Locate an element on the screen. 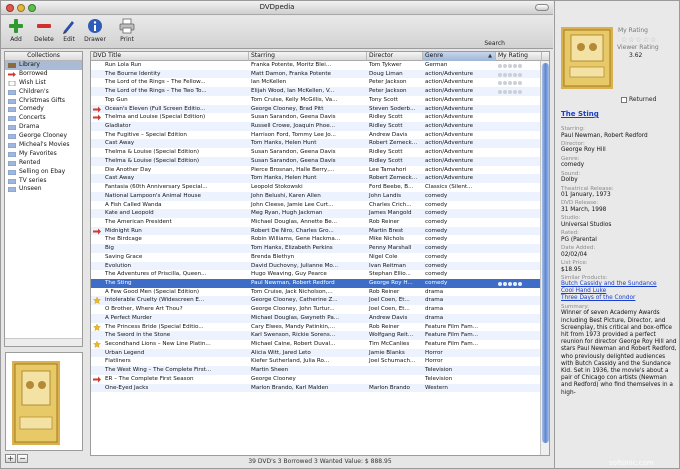 This screenshot has width=680, height=469. sidebar-item: Children's is located at coordinates (43, 92).